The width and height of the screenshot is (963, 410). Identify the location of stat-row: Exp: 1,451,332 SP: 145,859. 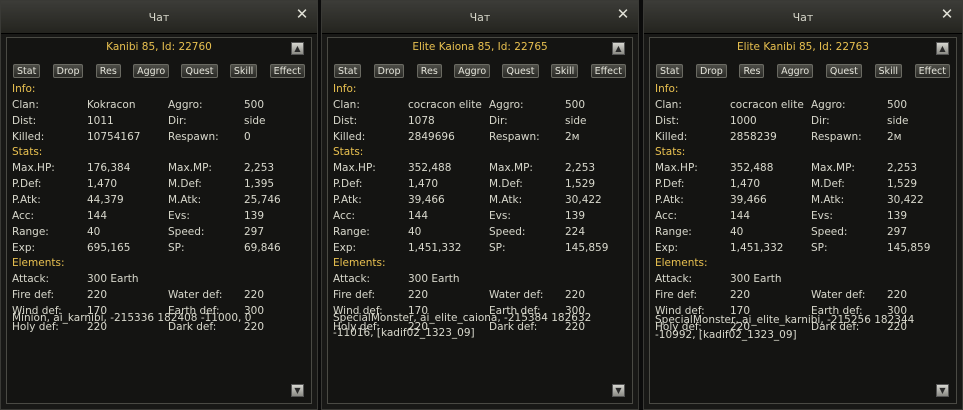
(803, 248).